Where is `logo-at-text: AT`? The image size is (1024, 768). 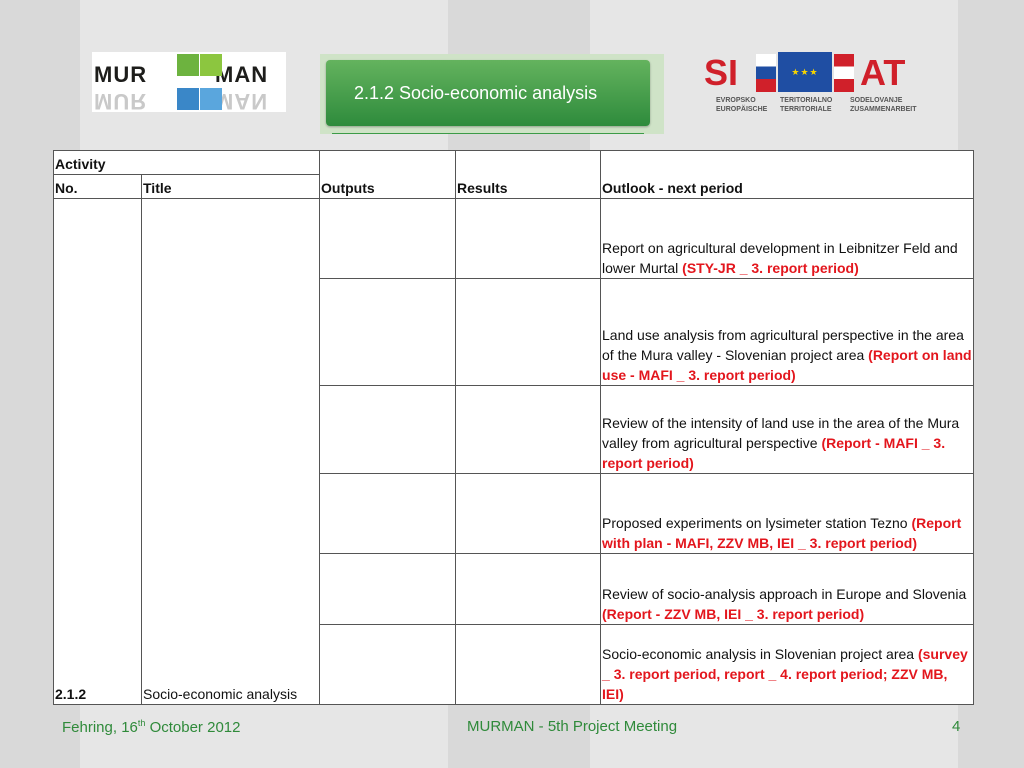 logo-at-text: AT is located at coordinates (883, 72).